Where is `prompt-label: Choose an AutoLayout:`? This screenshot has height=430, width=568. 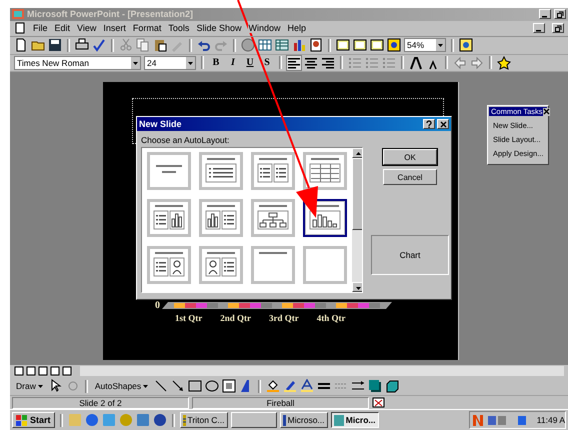 prompt-label: Choose an AutoLayout: is located at coordinates (185, 140).